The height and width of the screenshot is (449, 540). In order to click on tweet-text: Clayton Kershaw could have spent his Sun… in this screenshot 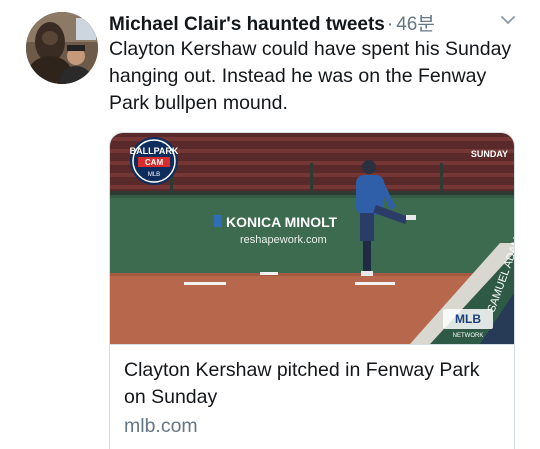, I will do `click(310, 76)`.